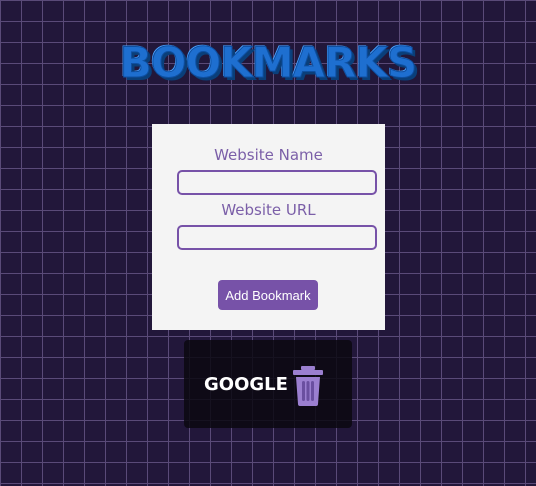 The width and height of the screenshot is (536, 486). Describe the element at coordinates (268, 210) in the screenshot. I see `website-url-label: Website URL` at that location.